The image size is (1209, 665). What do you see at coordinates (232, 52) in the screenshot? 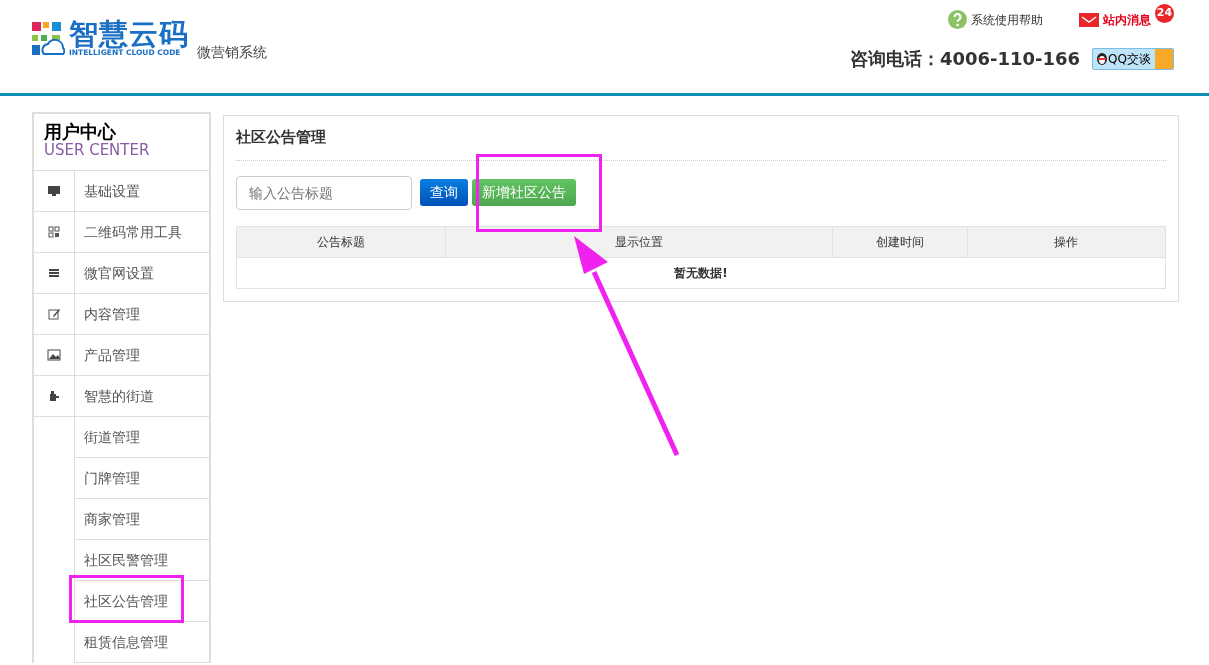
I see `system-name: 微营销系统` at bounding box center [232, 52].